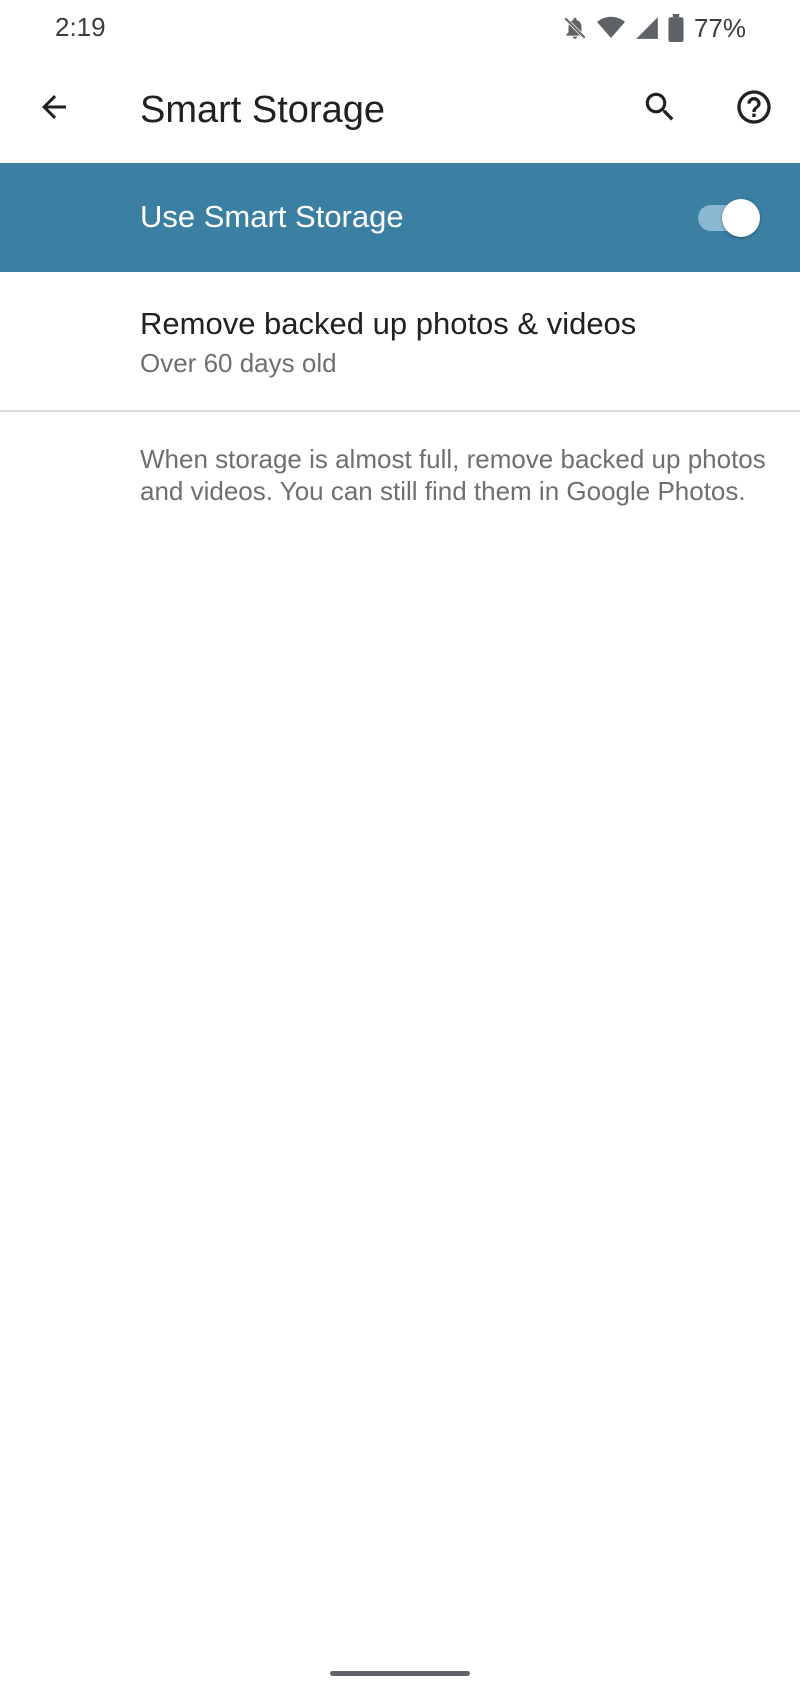 The width and height of the screenshot is (800, 1689). I want to click on toggle-thumb, so click(741, 218).